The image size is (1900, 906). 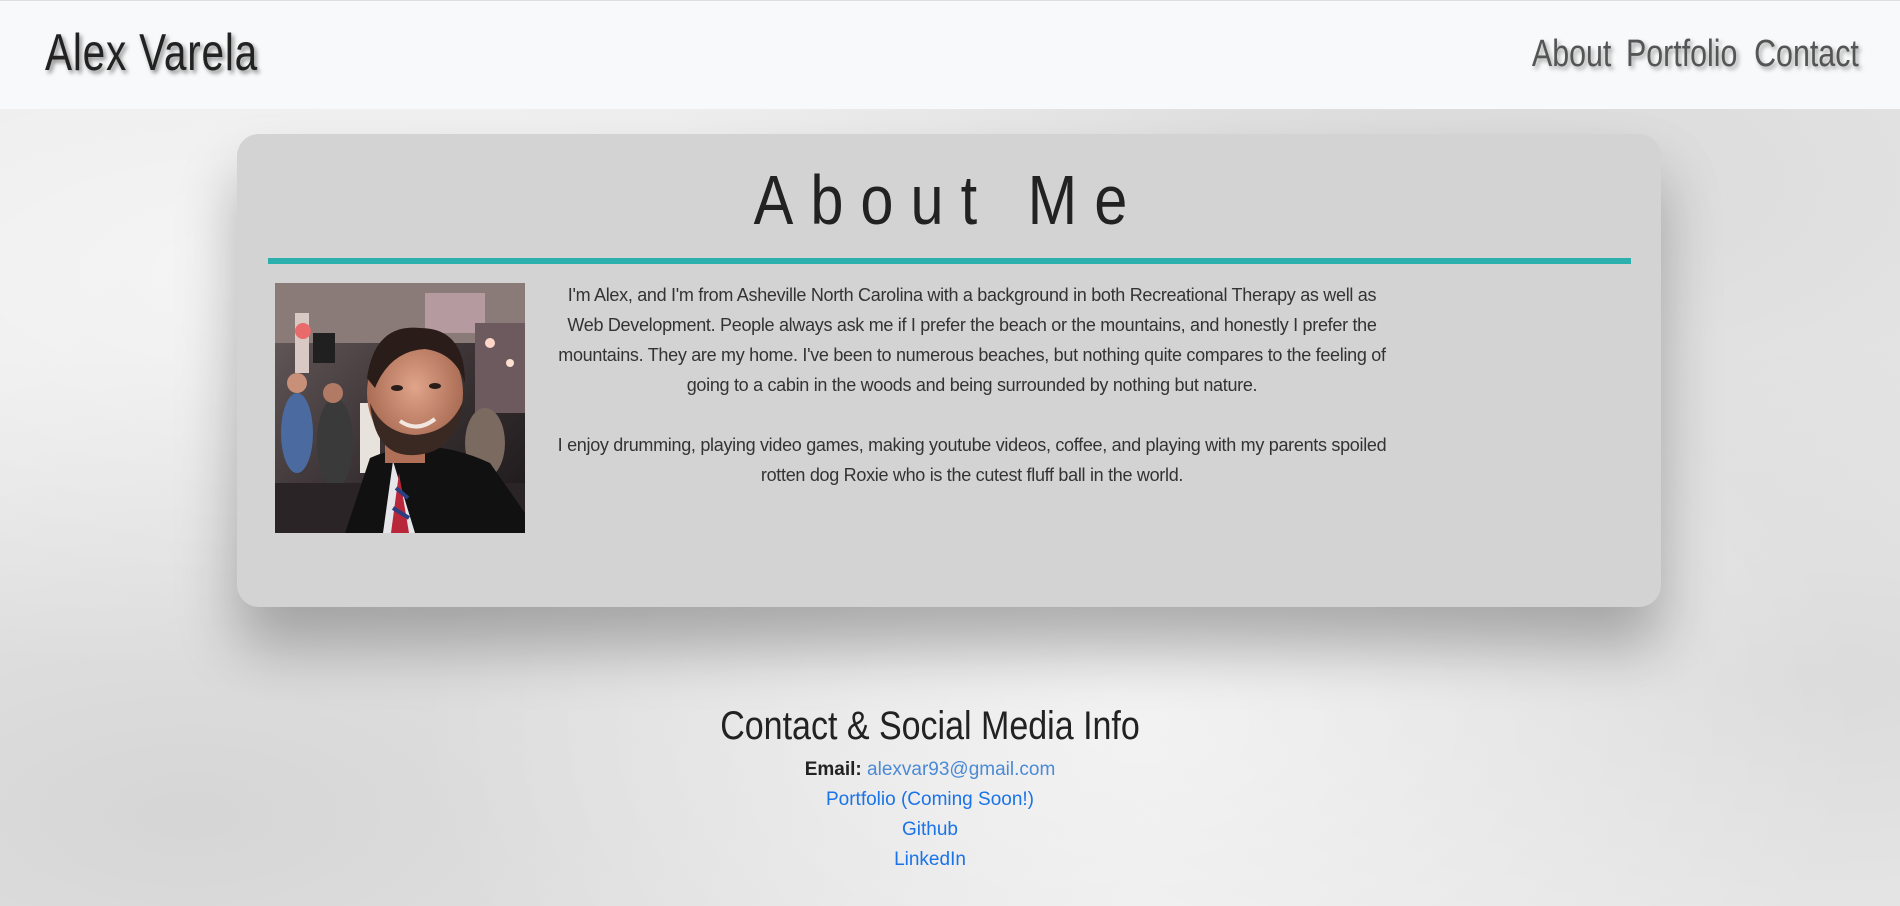 I want to click on email-link: alexvar93@gmail.com, so click(x=961, y=769).